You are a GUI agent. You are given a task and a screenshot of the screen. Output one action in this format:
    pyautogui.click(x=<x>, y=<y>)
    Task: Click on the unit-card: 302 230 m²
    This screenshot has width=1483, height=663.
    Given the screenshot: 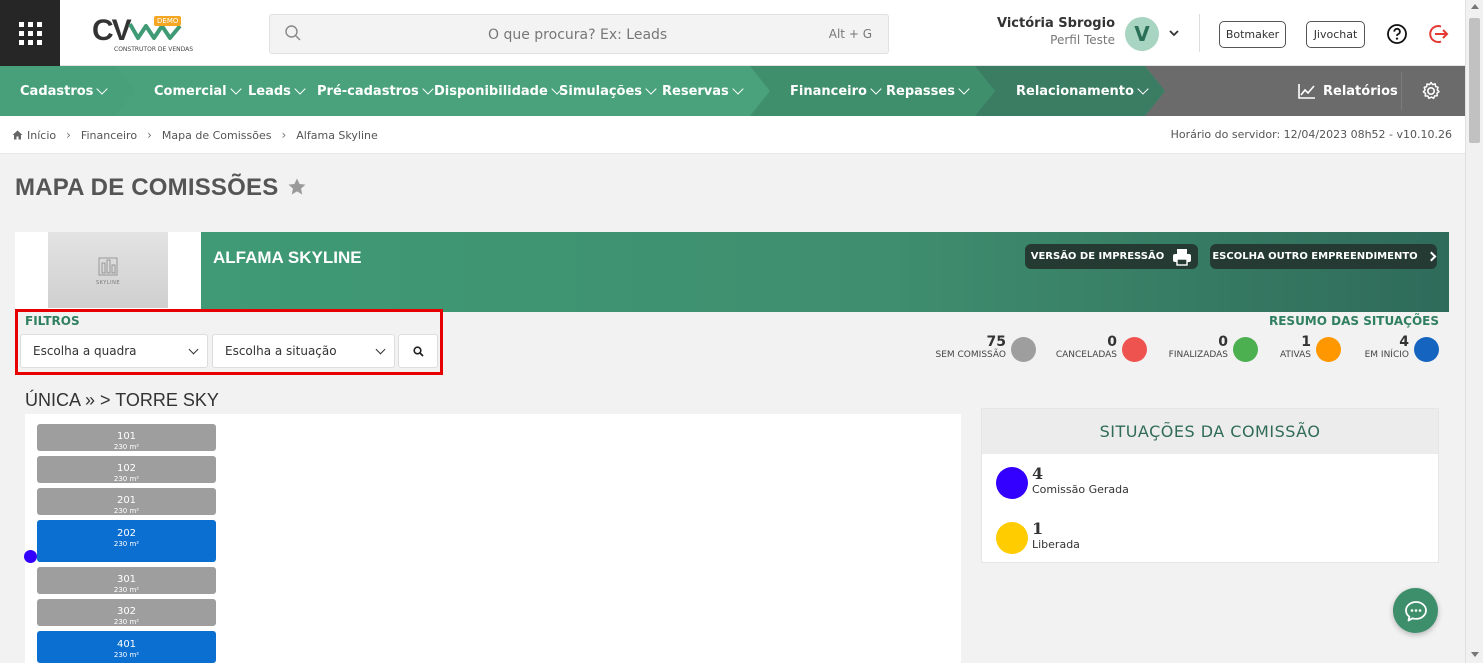 What is the action you would take?
    pyautogui.click(x=126, y=612)
    